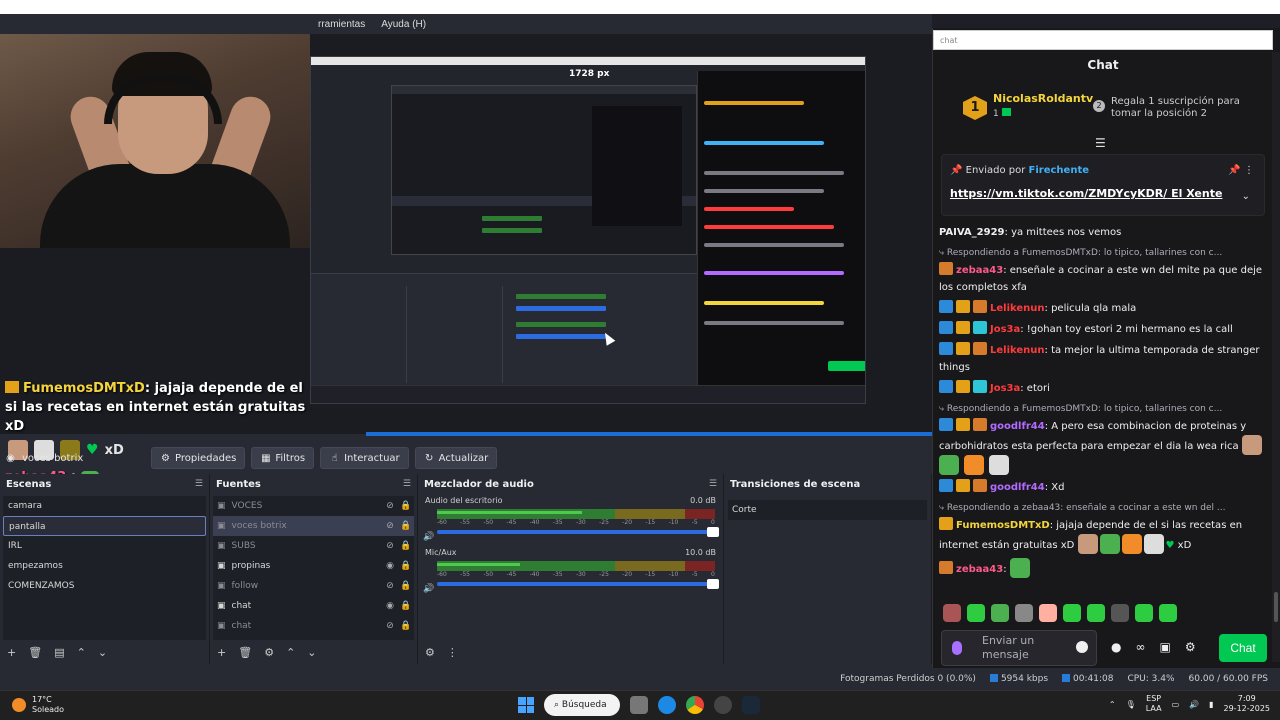  Describe the element at coordinates (1154, 704) in the screenshot. I see `language-indicator: ESP LAA` at that location.